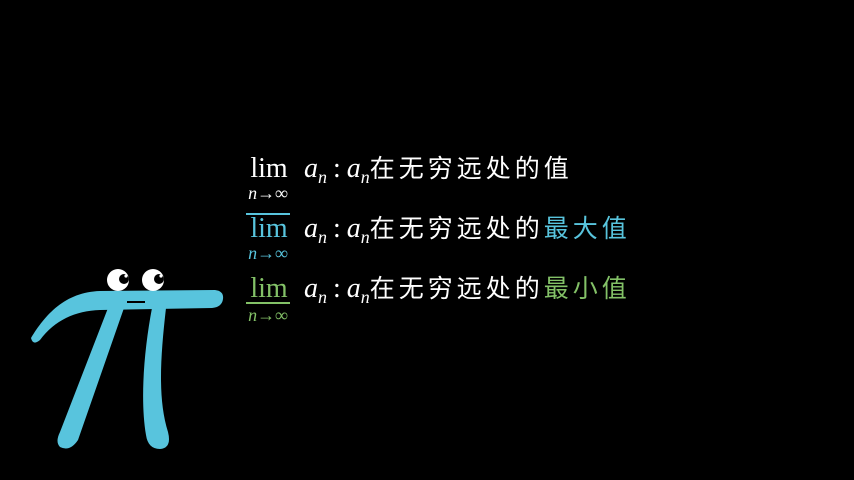  Describe the element at coordinates (136, 302) in the screenshot. I see `mouth` at that location.